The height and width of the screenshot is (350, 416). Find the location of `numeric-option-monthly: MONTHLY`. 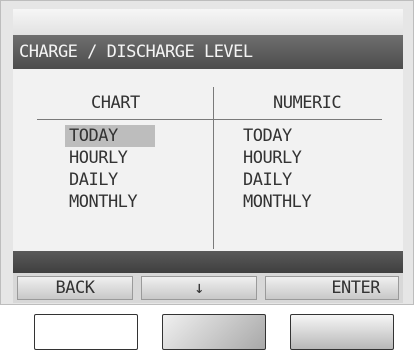

numeric-option-monthly: MONTHLY is located at coordinates (275, 202).